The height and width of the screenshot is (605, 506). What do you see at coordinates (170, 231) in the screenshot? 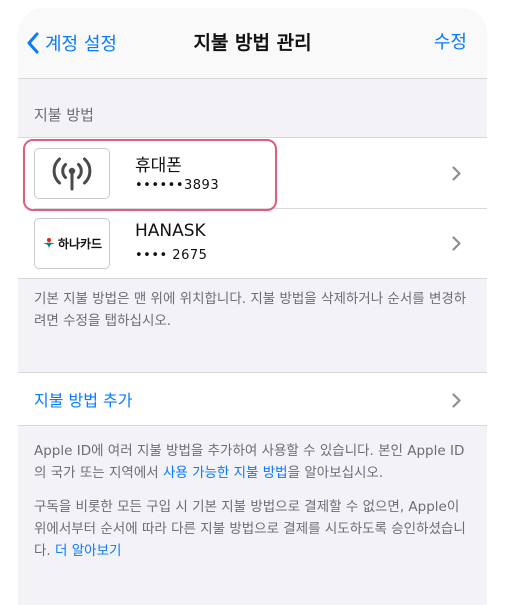
I see `payment-method-title: HANASK` at bounding box center [170, 231].